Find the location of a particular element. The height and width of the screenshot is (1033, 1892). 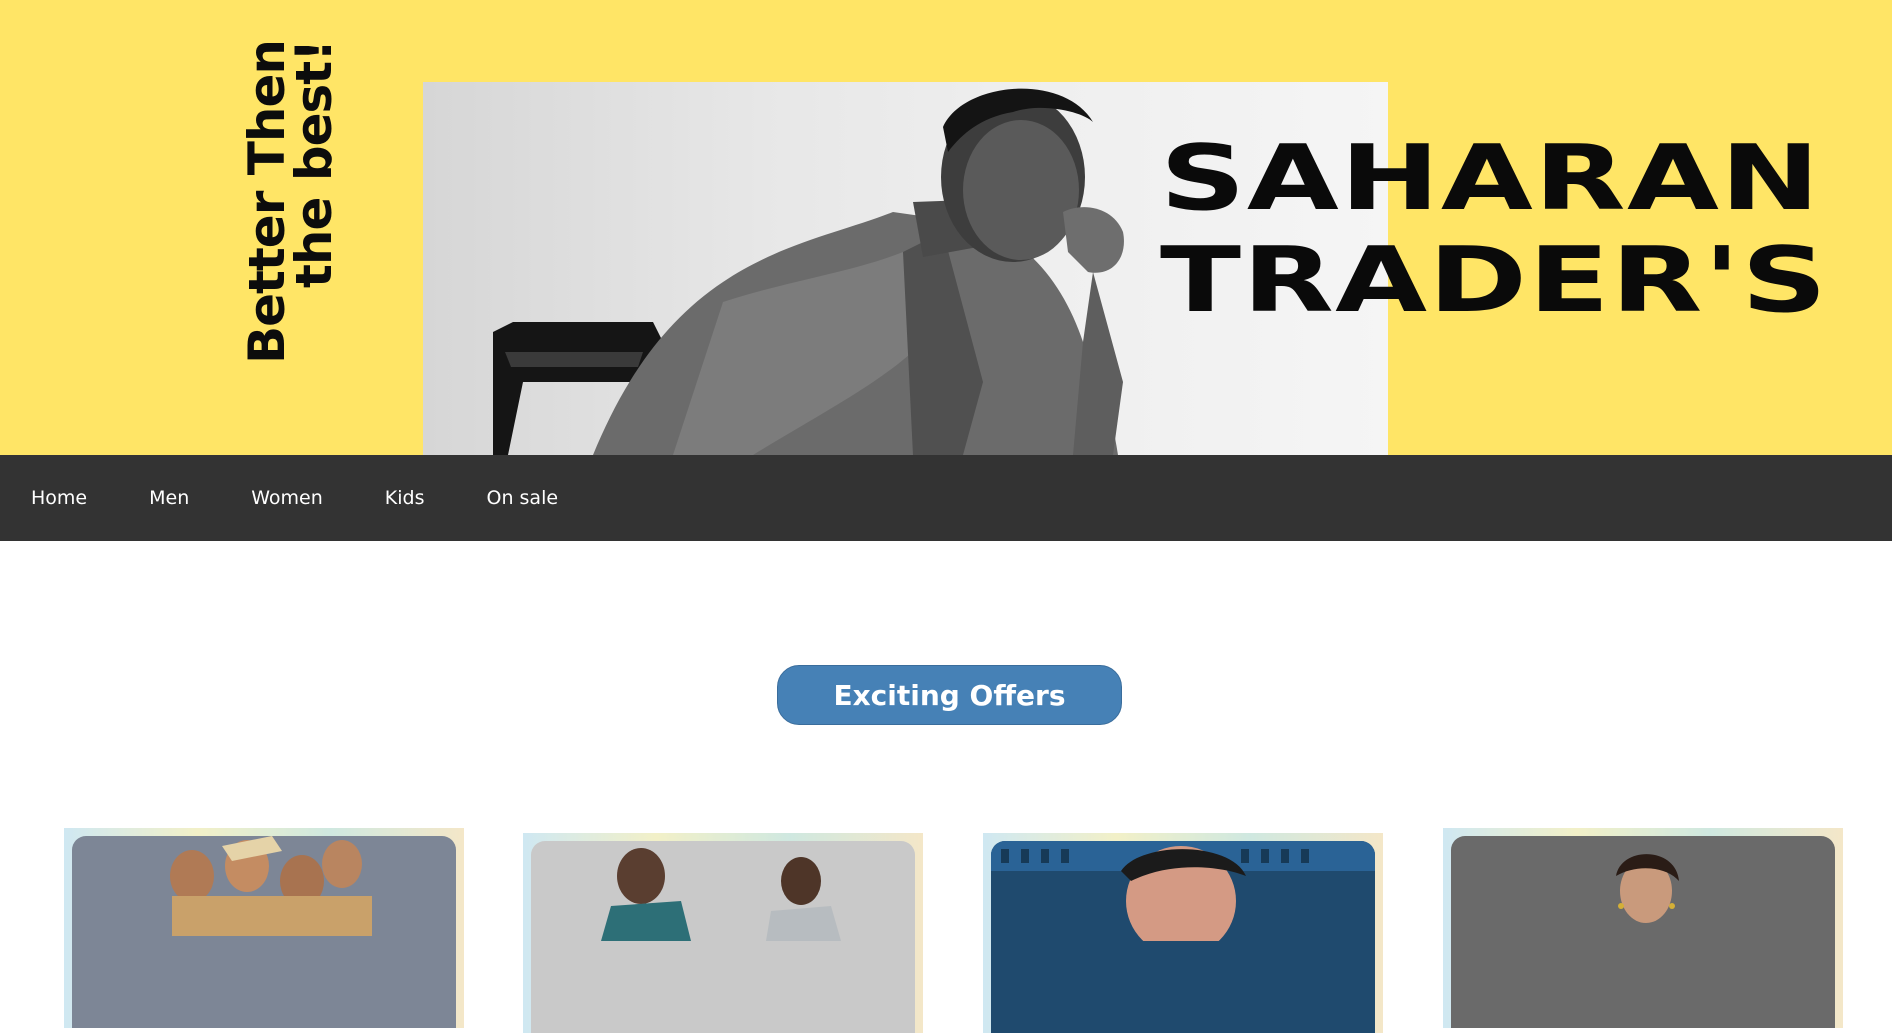

brand-line-2: TRADER'S is located at coordinates (1494, 280).